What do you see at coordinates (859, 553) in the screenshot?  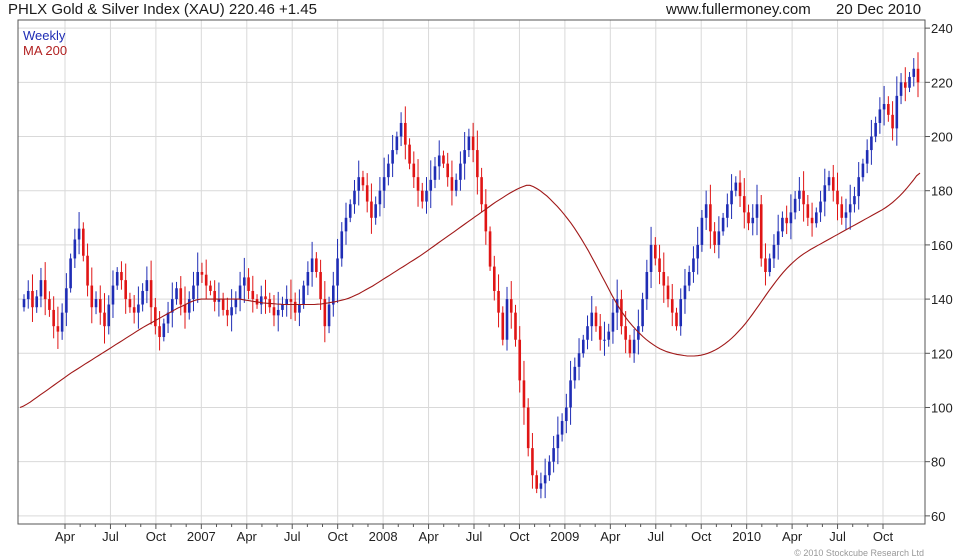 I see `copyright-notice: © 2010 Stockcube Research Ltd` at bounding box center [859, 553].